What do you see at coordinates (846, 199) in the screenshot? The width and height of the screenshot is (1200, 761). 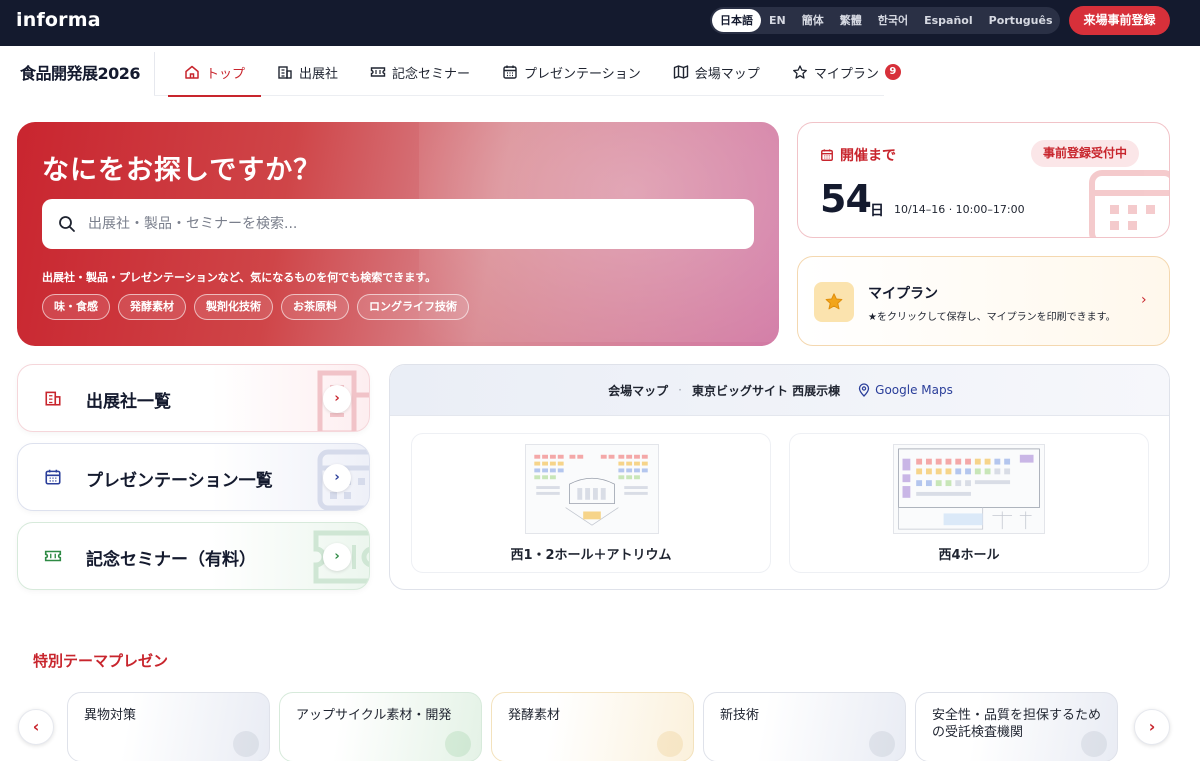 I see `countdown-days: 54` at bounding box center [846, 199].